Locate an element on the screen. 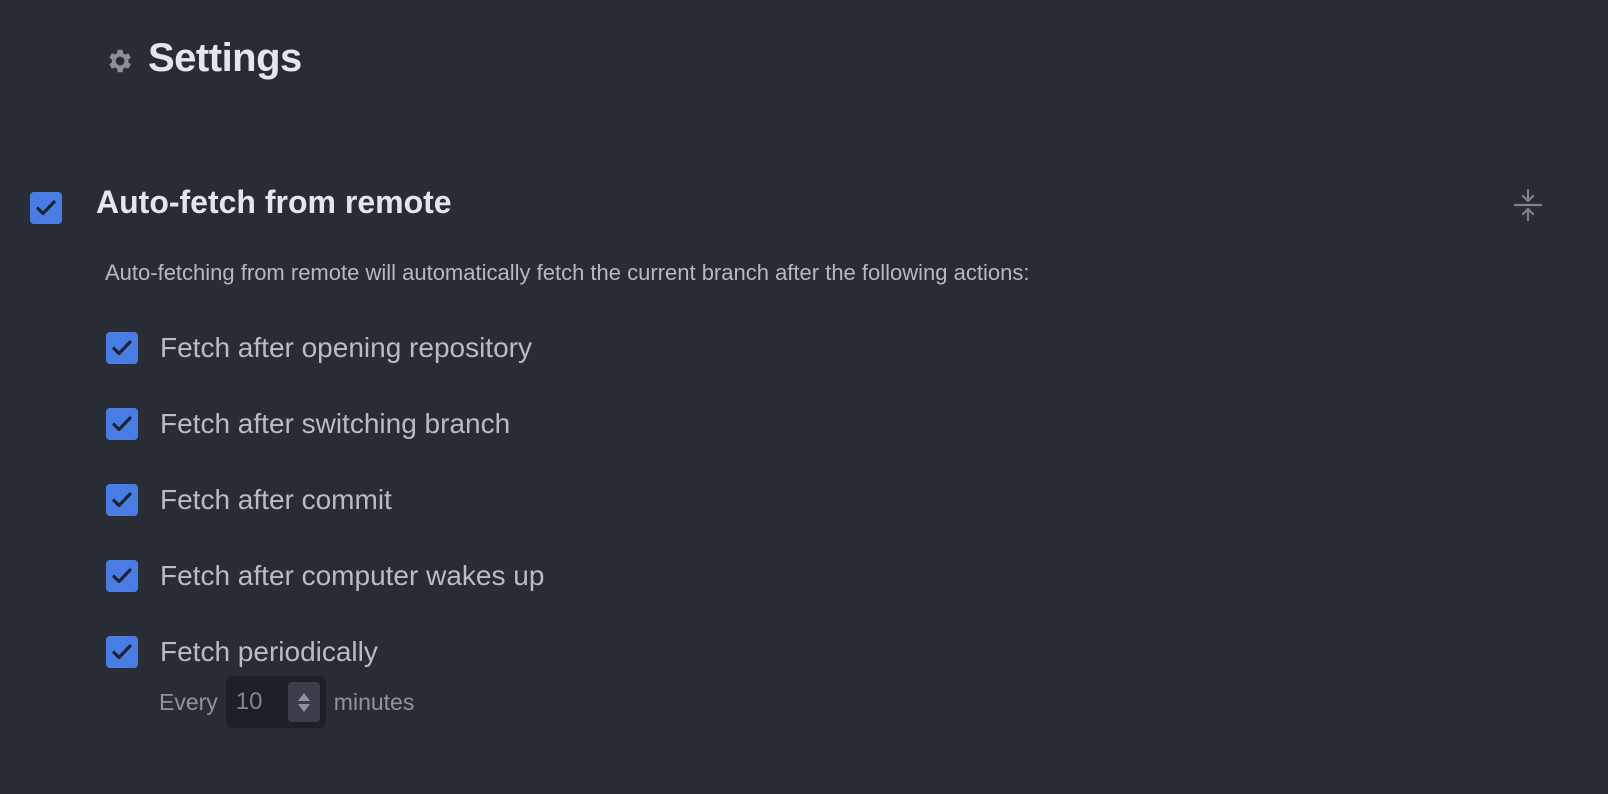  option-fetch-after-switching: Fetch after switching branch is located at coordinates (308, 424).